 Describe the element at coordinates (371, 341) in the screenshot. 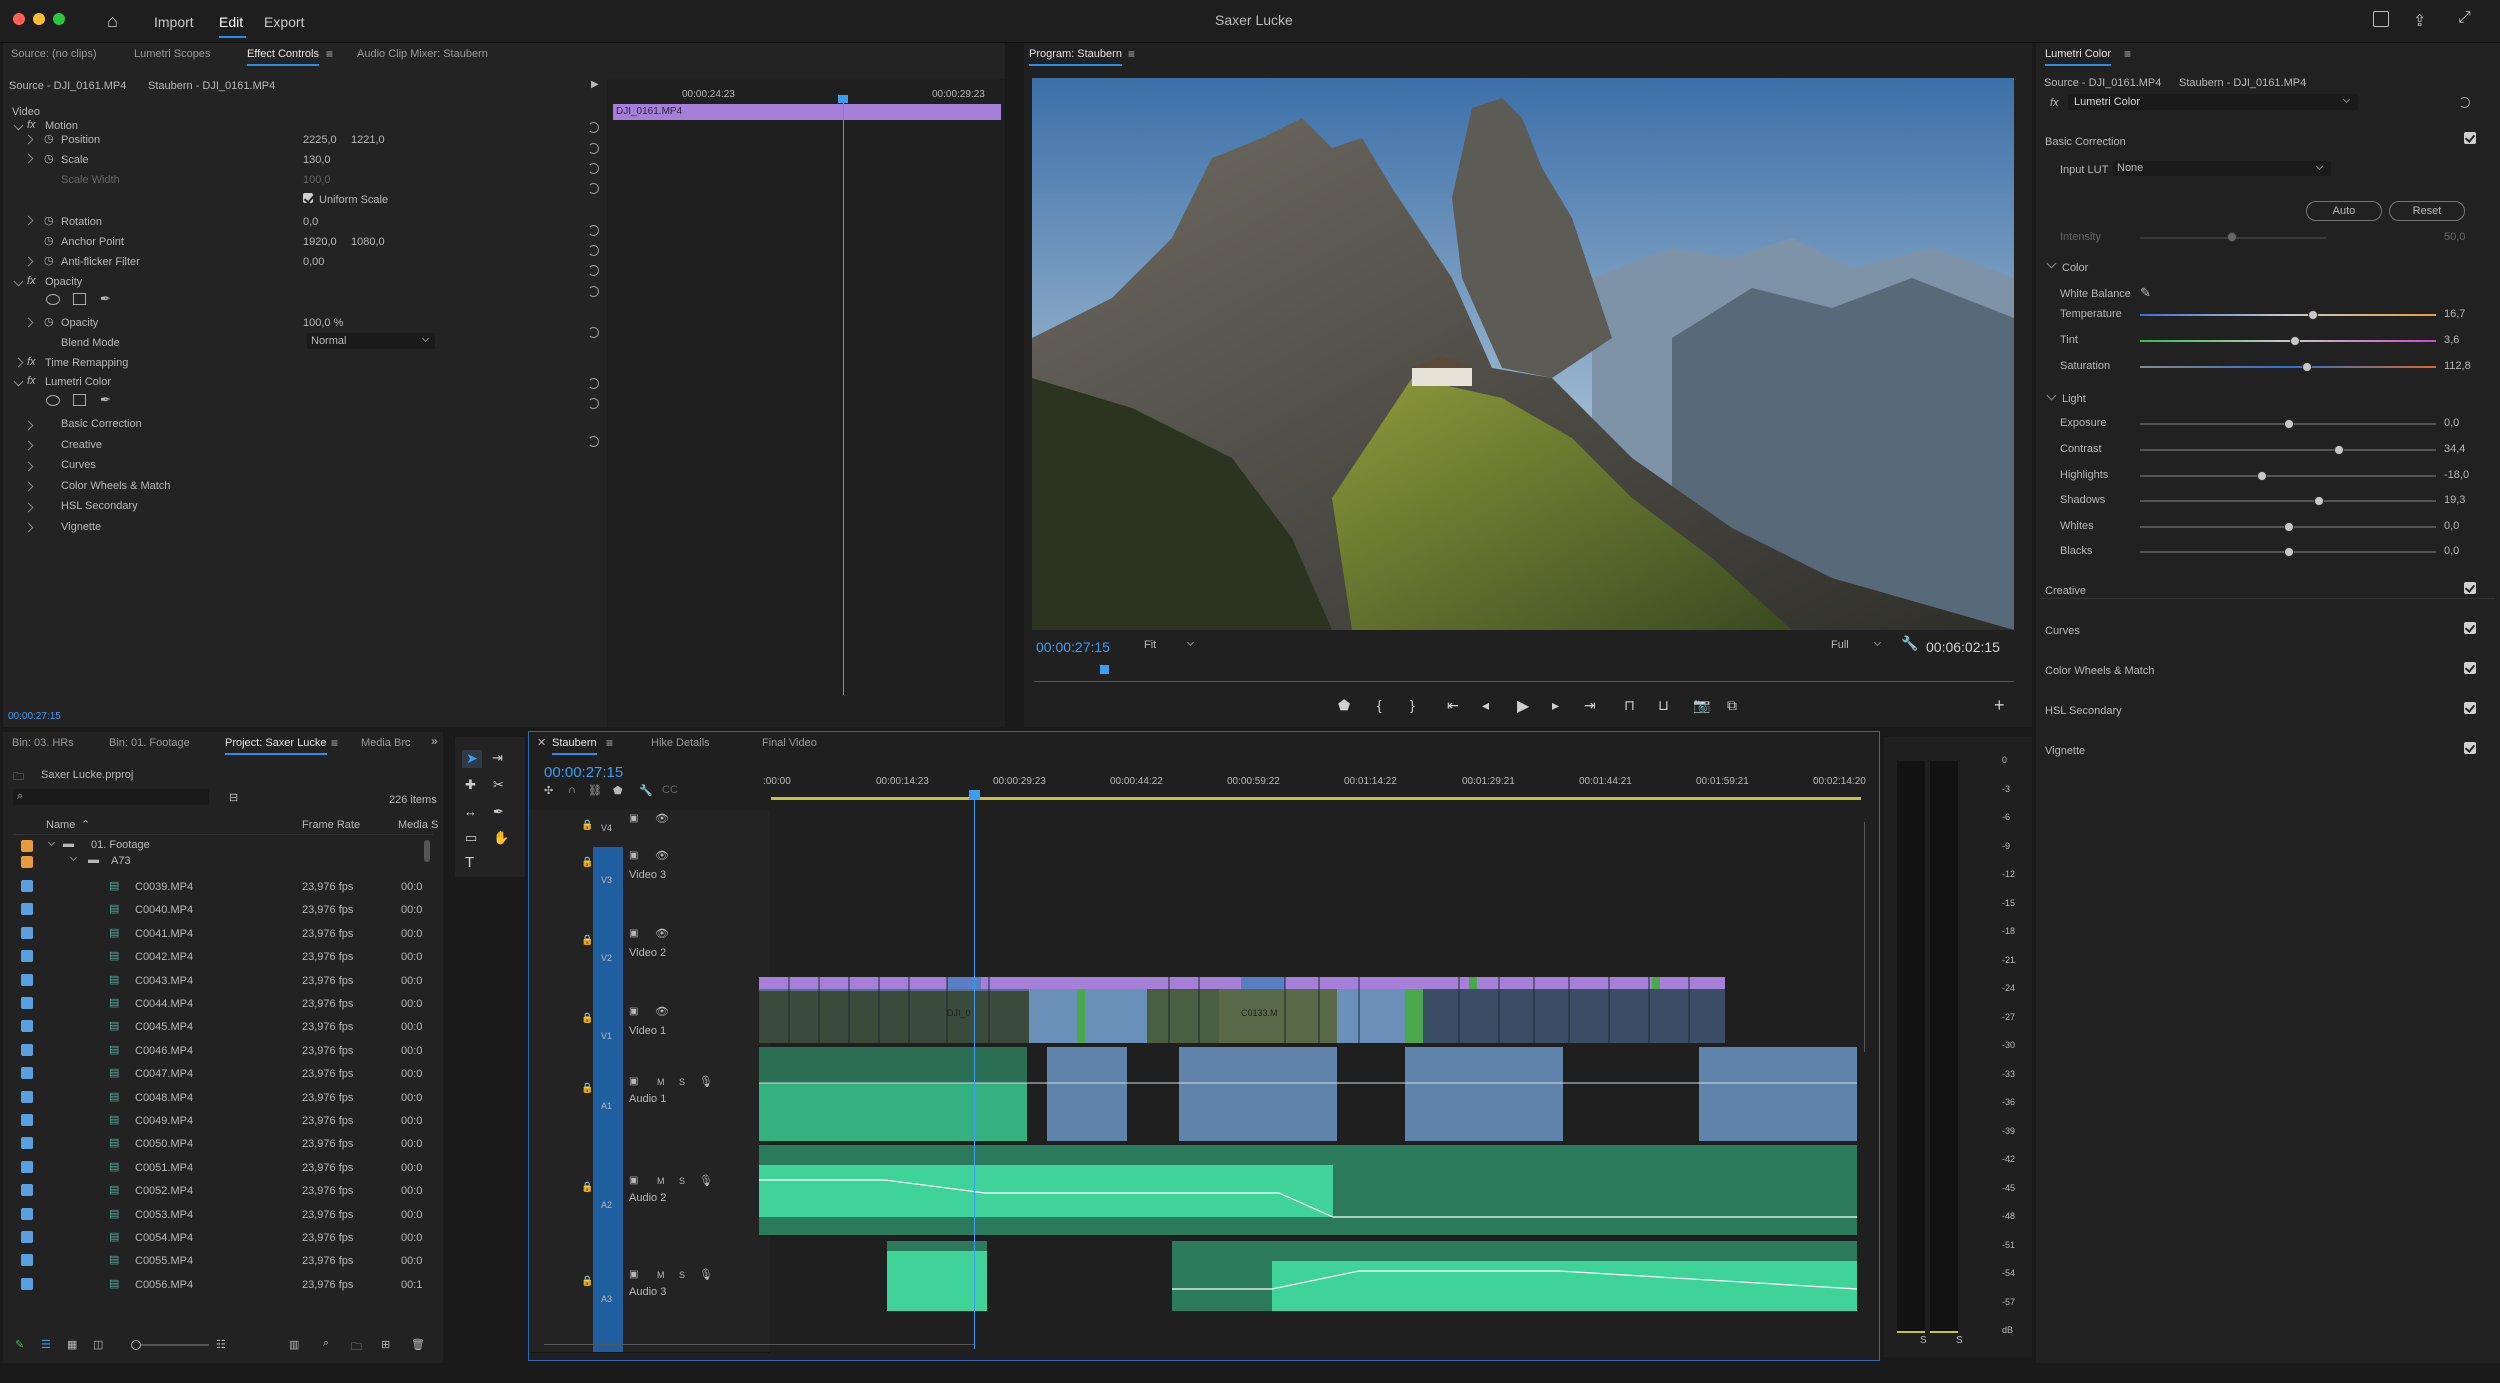

I see `blend-mode-select: Normal` at that location.